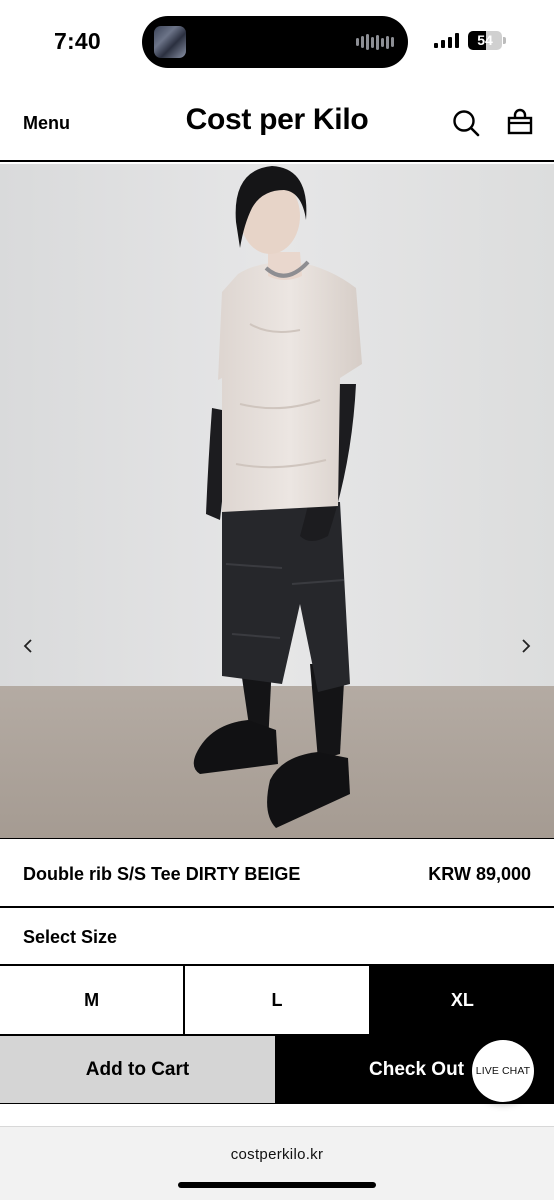 This screenshot has height=1200, width=554. What do you see at coordinates (70, 937) in the screenshot?
I see `size-label: Select Size` at bounding box center [70, 937].